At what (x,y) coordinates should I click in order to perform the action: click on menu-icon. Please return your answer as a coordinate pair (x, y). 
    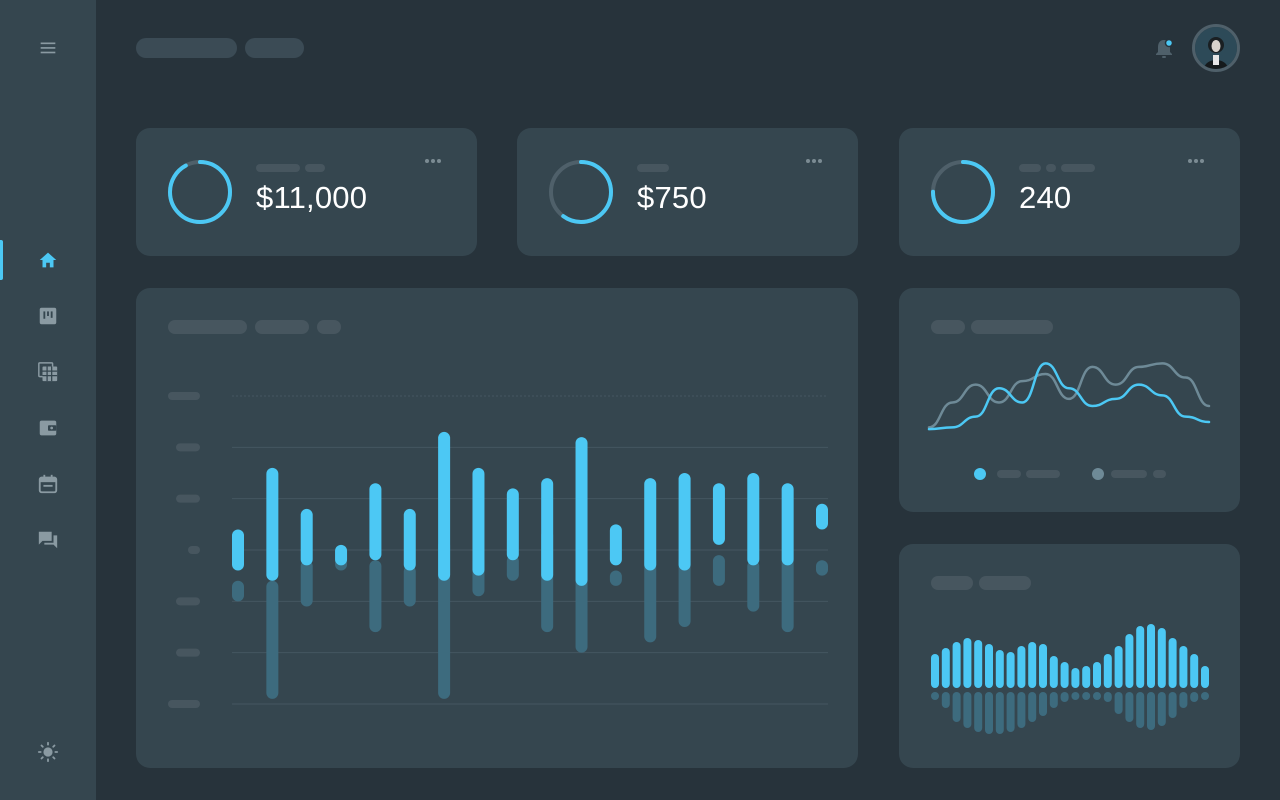
    Looking at the image, I should click on (48, 48).